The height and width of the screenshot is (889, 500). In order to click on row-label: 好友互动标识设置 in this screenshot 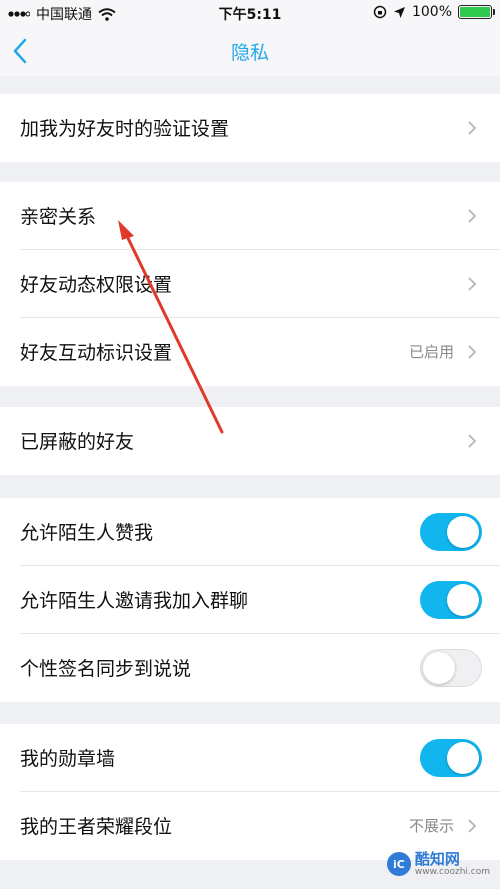, I will do `click(96, 353)`.